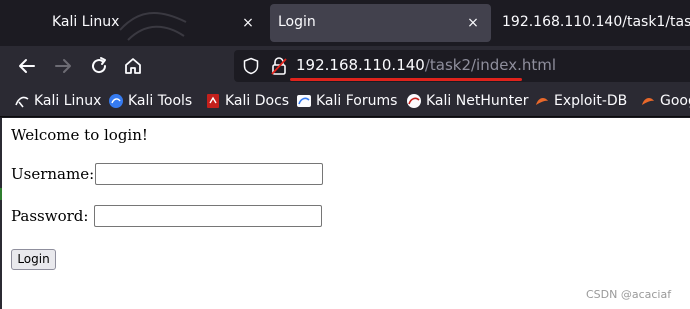 Image resolution: width=690 pixels, height=309 pixels. Describe the element at coordinates (357, 101) in the screenshot. I see `bookmark-label: Kali Forums` at that location.